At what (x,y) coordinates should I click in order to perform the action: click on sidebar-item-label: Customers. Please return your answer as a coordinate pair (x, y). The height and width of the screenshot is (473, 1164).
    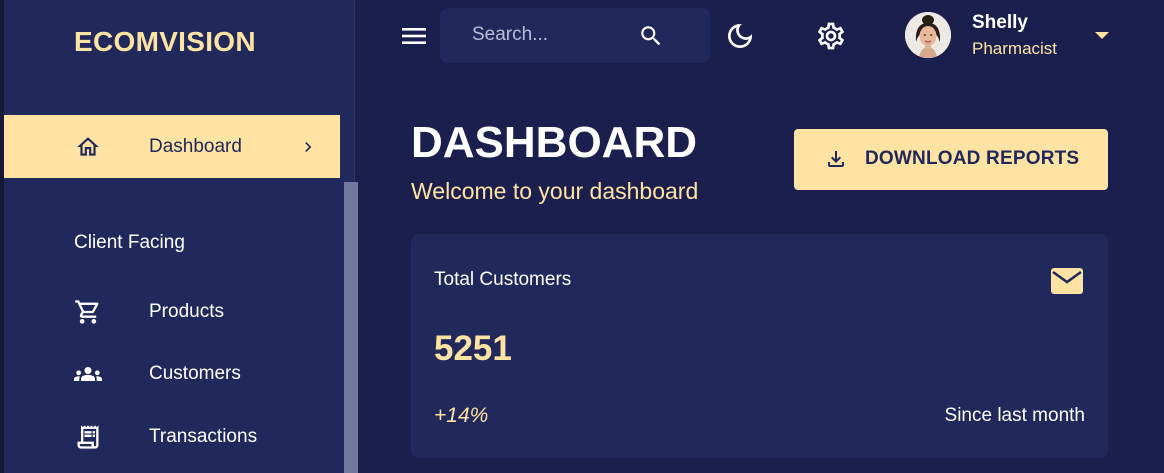
    Looking at the image, I should click on (195, 373).